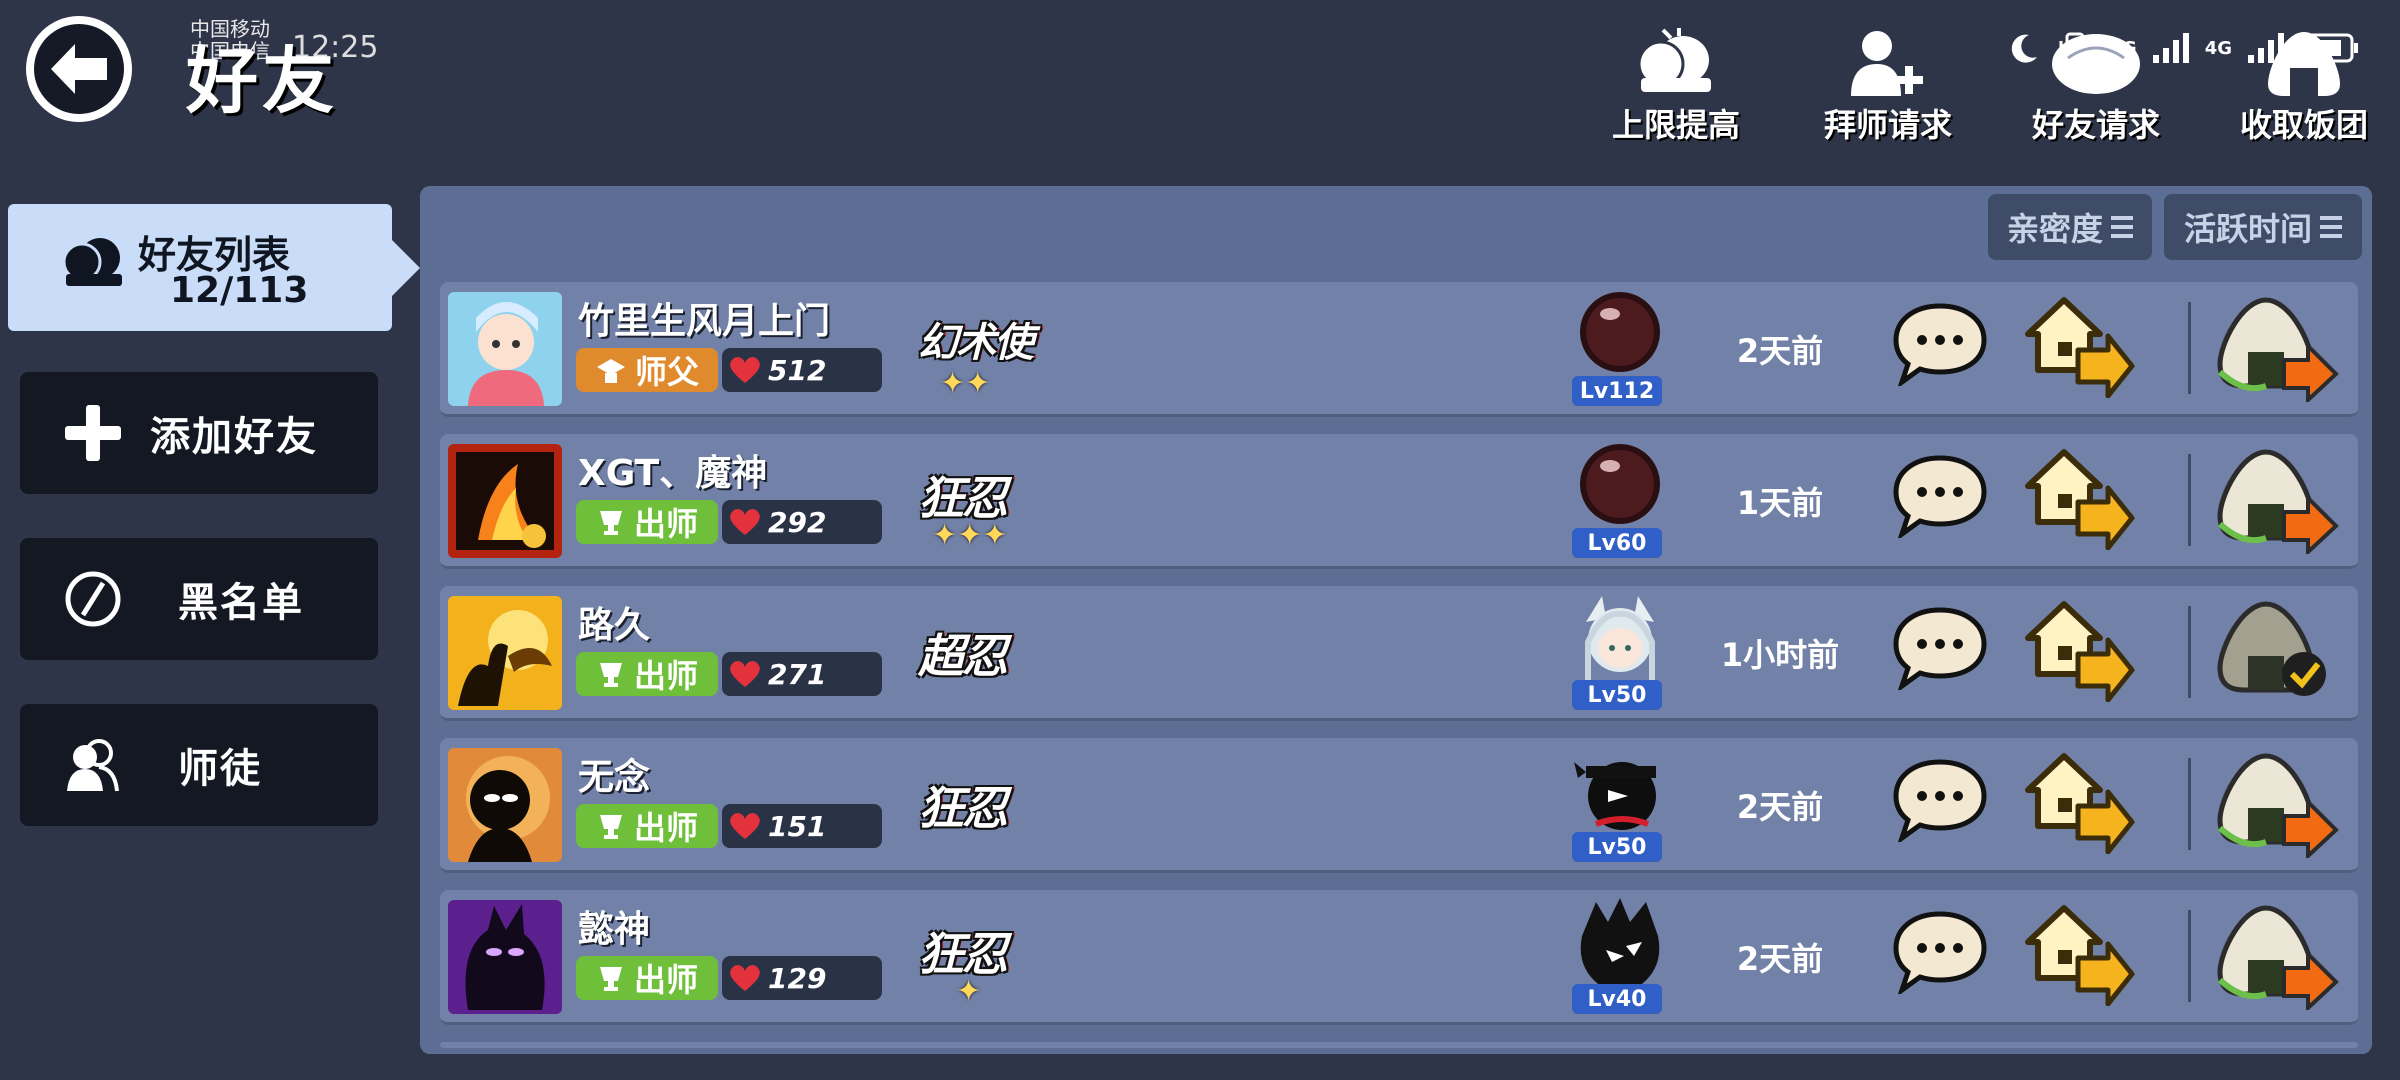 The width and height of the screenshot is (2400, 1080). I want to click on raise-limit-label: 上限提高, so click(1675, 125).